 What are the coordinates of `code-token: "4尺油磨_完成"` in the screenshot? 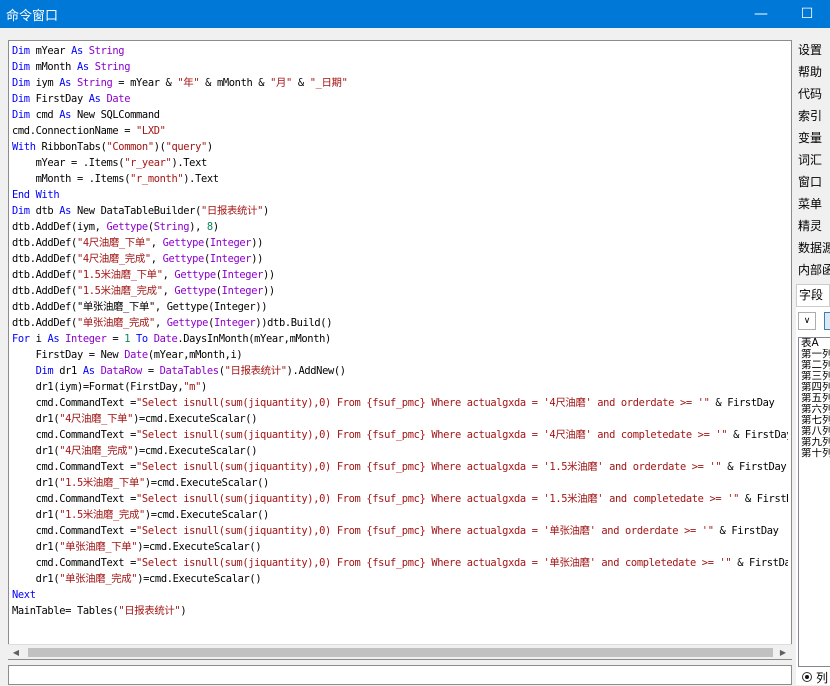 It's located at (96, 451).